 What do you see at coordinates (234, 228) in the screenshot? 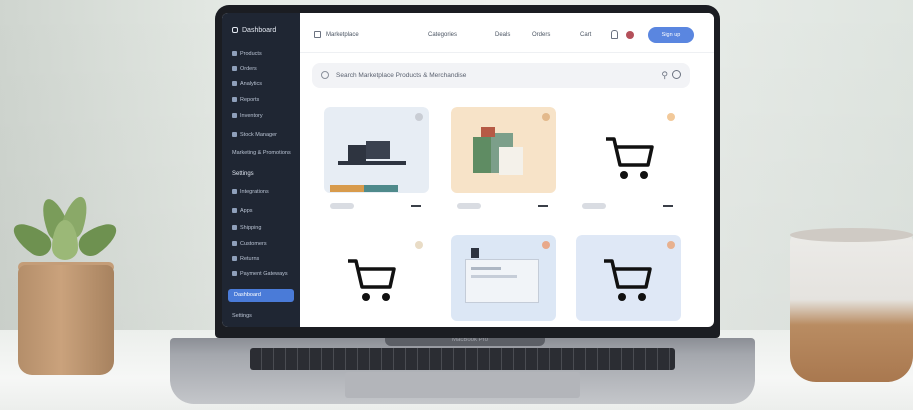
I see `truck-icon` at bounding box center [234, 228].